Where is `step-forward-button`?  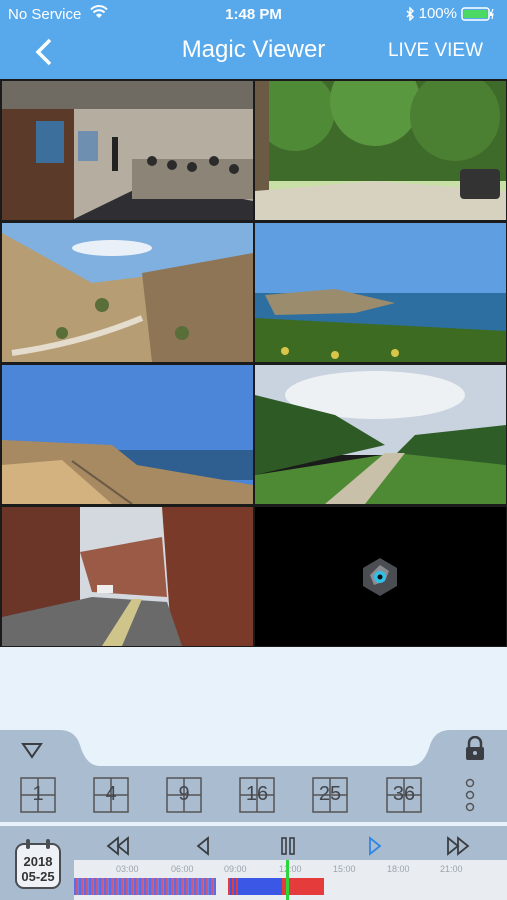
step-forward-button is located at coordinates (374, 846).